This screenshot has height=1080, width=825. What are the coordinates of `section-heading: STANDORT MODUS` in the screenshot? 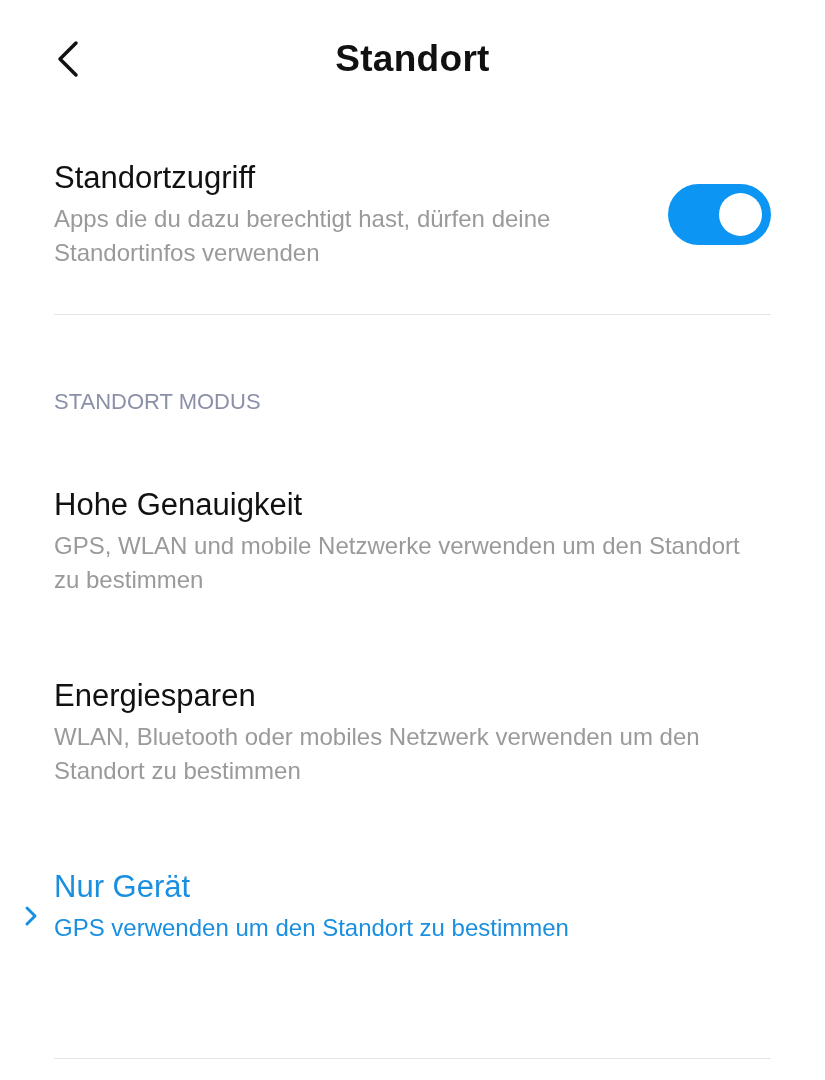 It's located at (158, 402).